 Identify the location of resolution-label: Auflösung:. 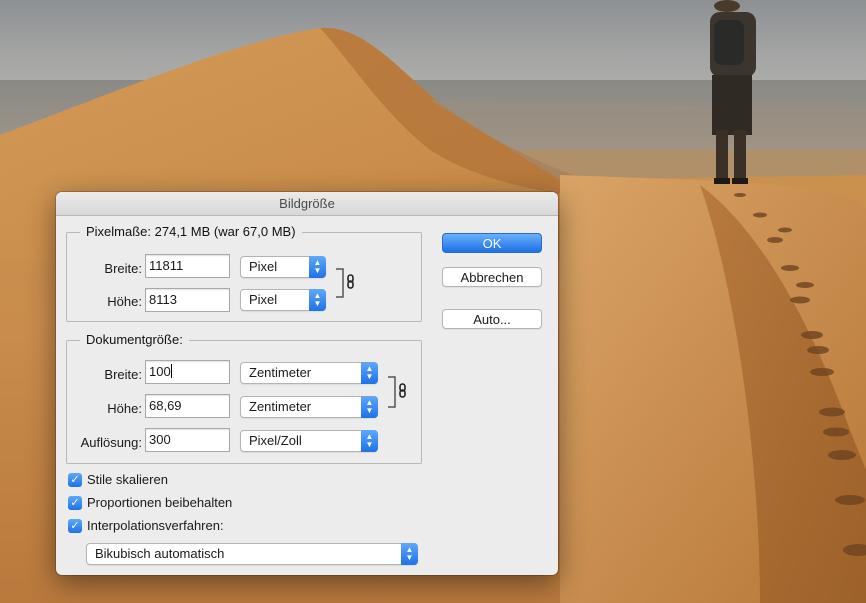
(111, 442).